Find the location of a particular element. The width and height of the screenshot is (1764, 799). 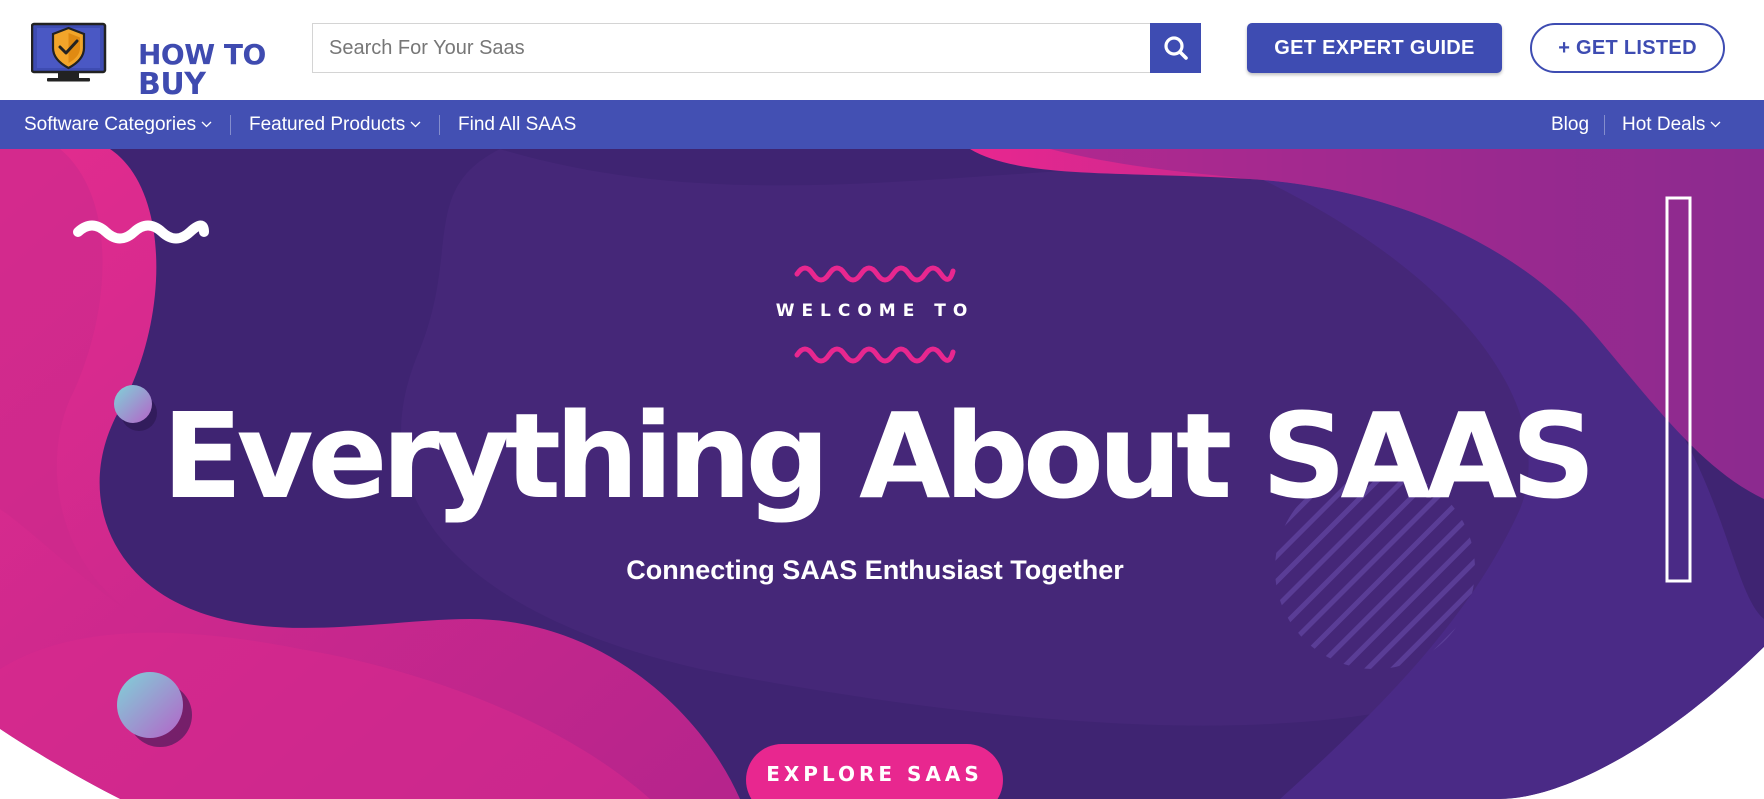

search-icon is located at coordinates (1176, 48).